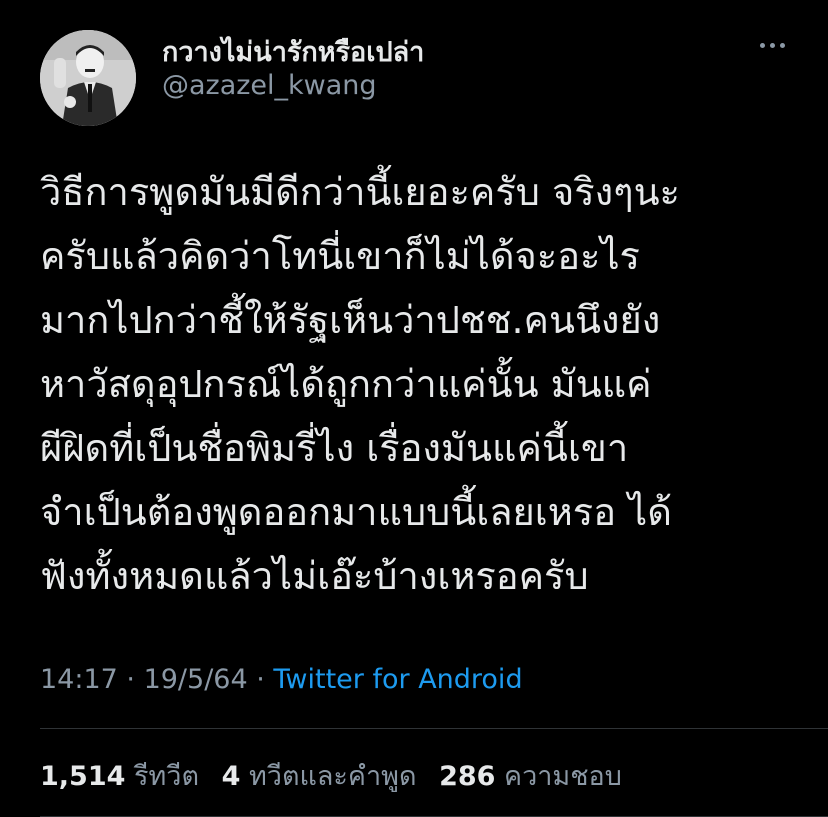 The image size is (828, 817). What do you see at coordinates (231, 776) in the screenshot?
I see `quote-tweets-count: 4` at bounding box center [231, 776].